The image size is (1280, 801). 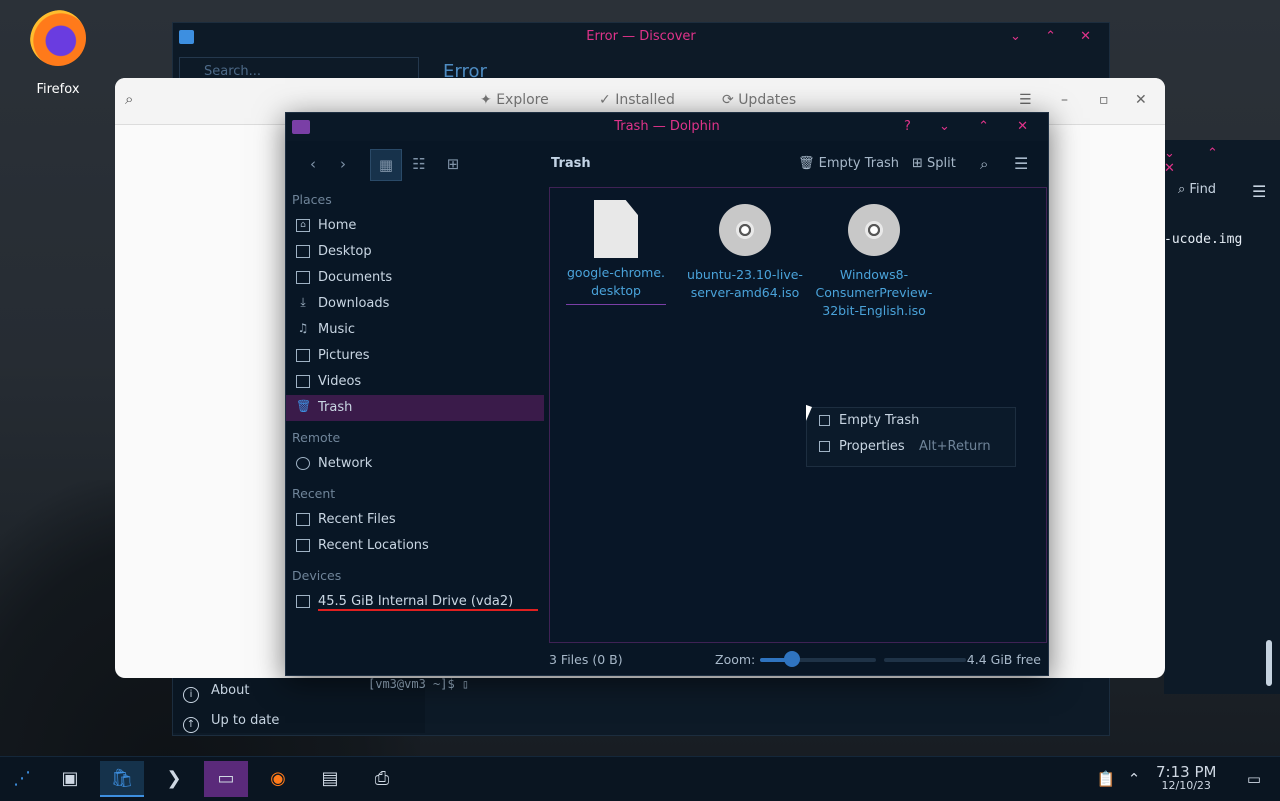 I want to click on sidebar-item-videos: Videos, so click(x=417, y=382).